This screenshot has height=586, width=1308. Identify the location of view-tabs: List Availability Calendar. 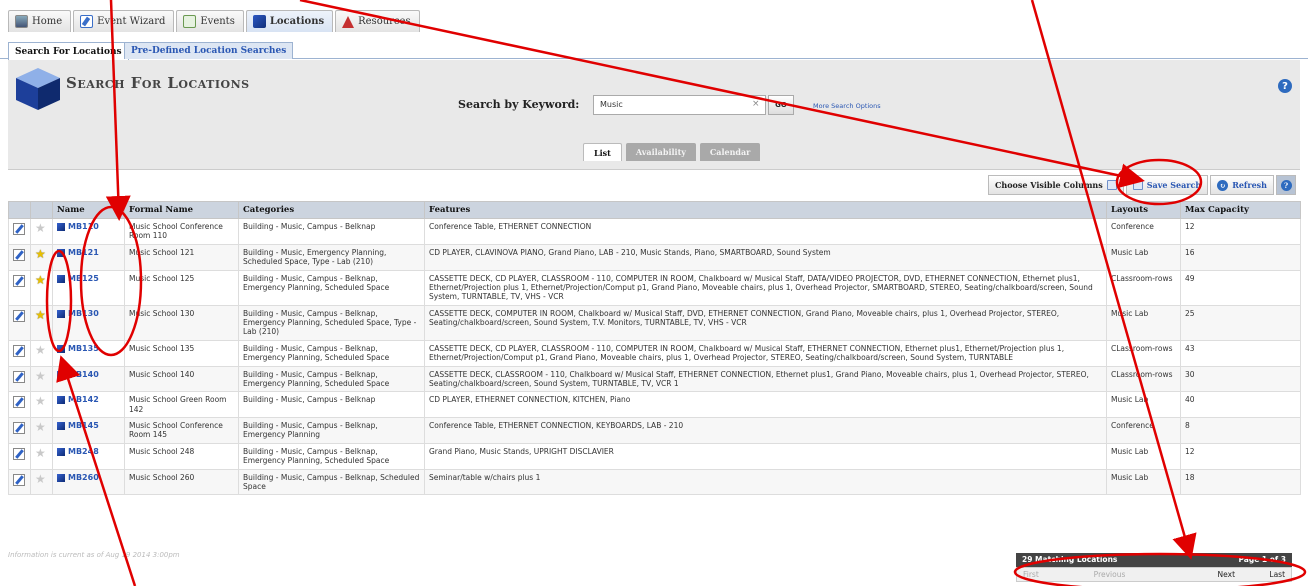
(672, 152).